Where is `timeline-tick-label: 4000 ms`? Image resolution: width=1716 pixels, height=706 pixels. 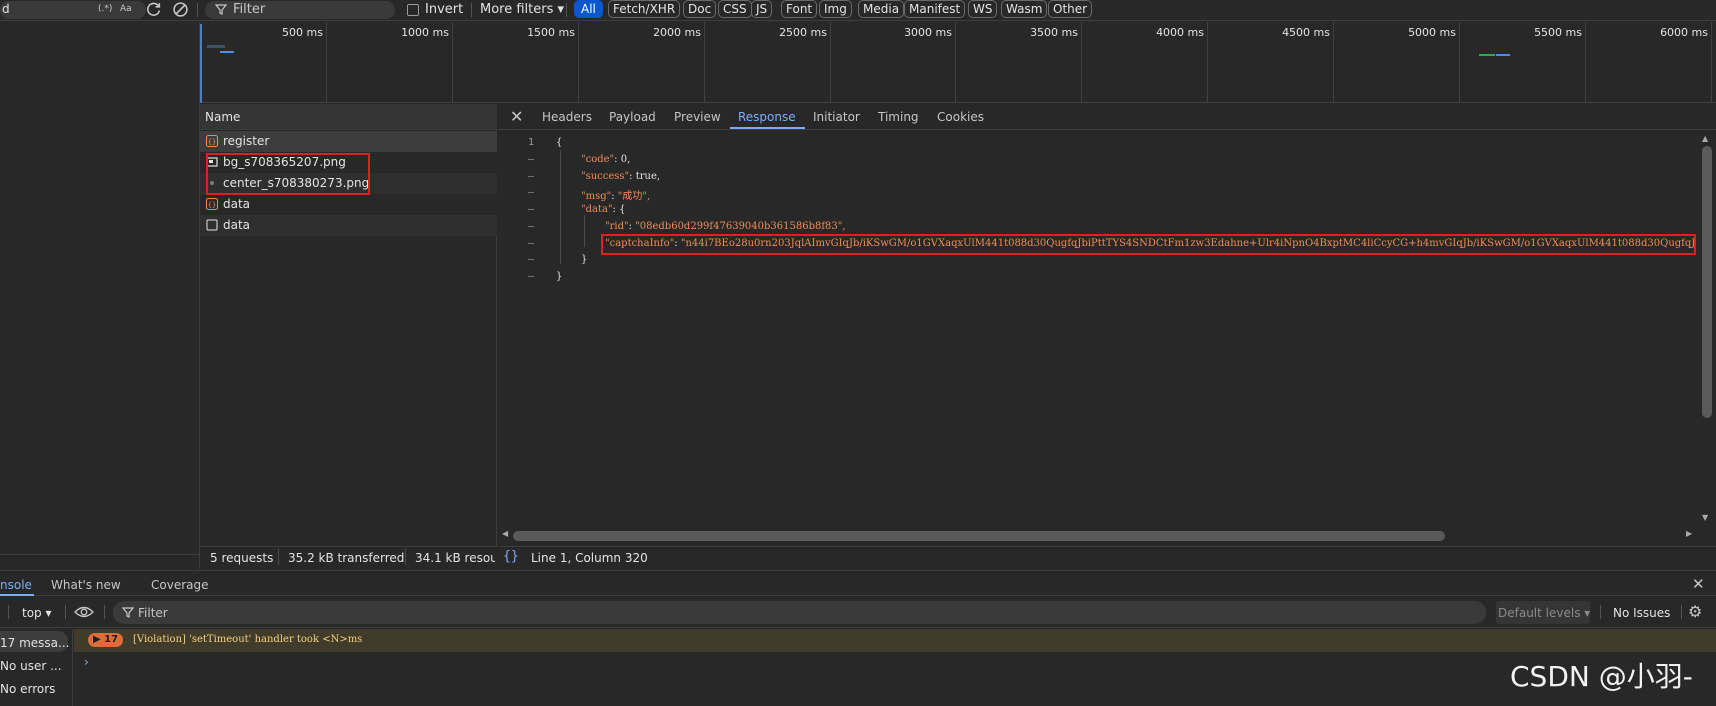
timeline-tick-label: 4000 ms is located at coordinates (1180, 32).